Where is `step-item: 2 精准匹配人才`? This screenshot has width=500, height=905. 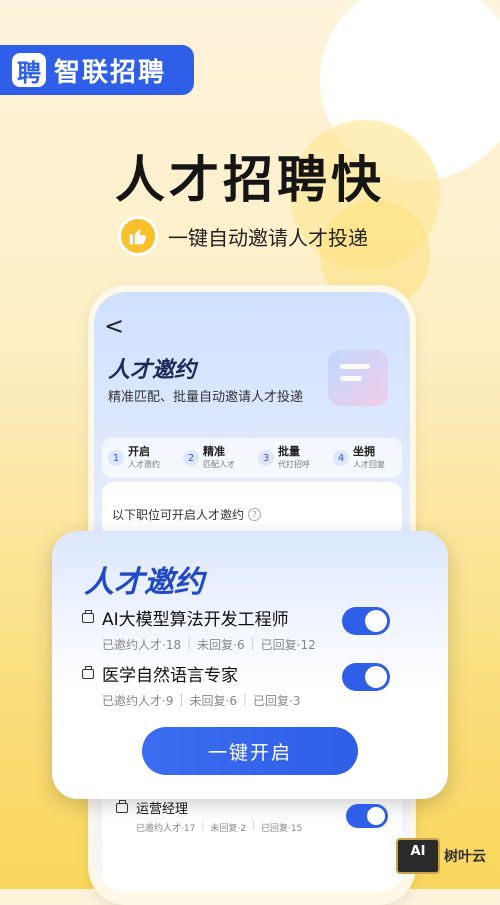 step-item: 2 精准匹配人才 is located at coordinates (217, 458).